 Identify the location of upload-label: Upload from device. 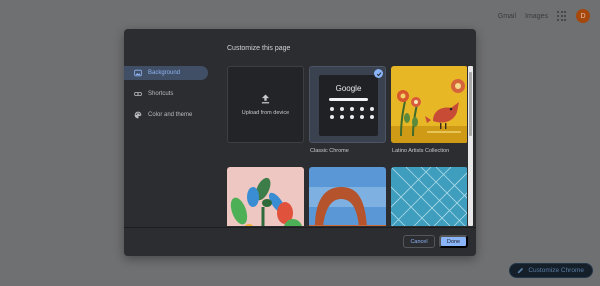
(265, 112).